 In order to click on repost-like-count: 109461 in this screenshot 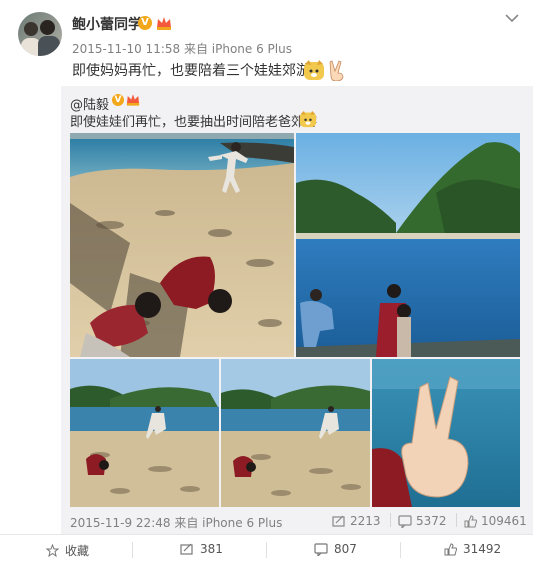, I will do `click(495, 521)`.